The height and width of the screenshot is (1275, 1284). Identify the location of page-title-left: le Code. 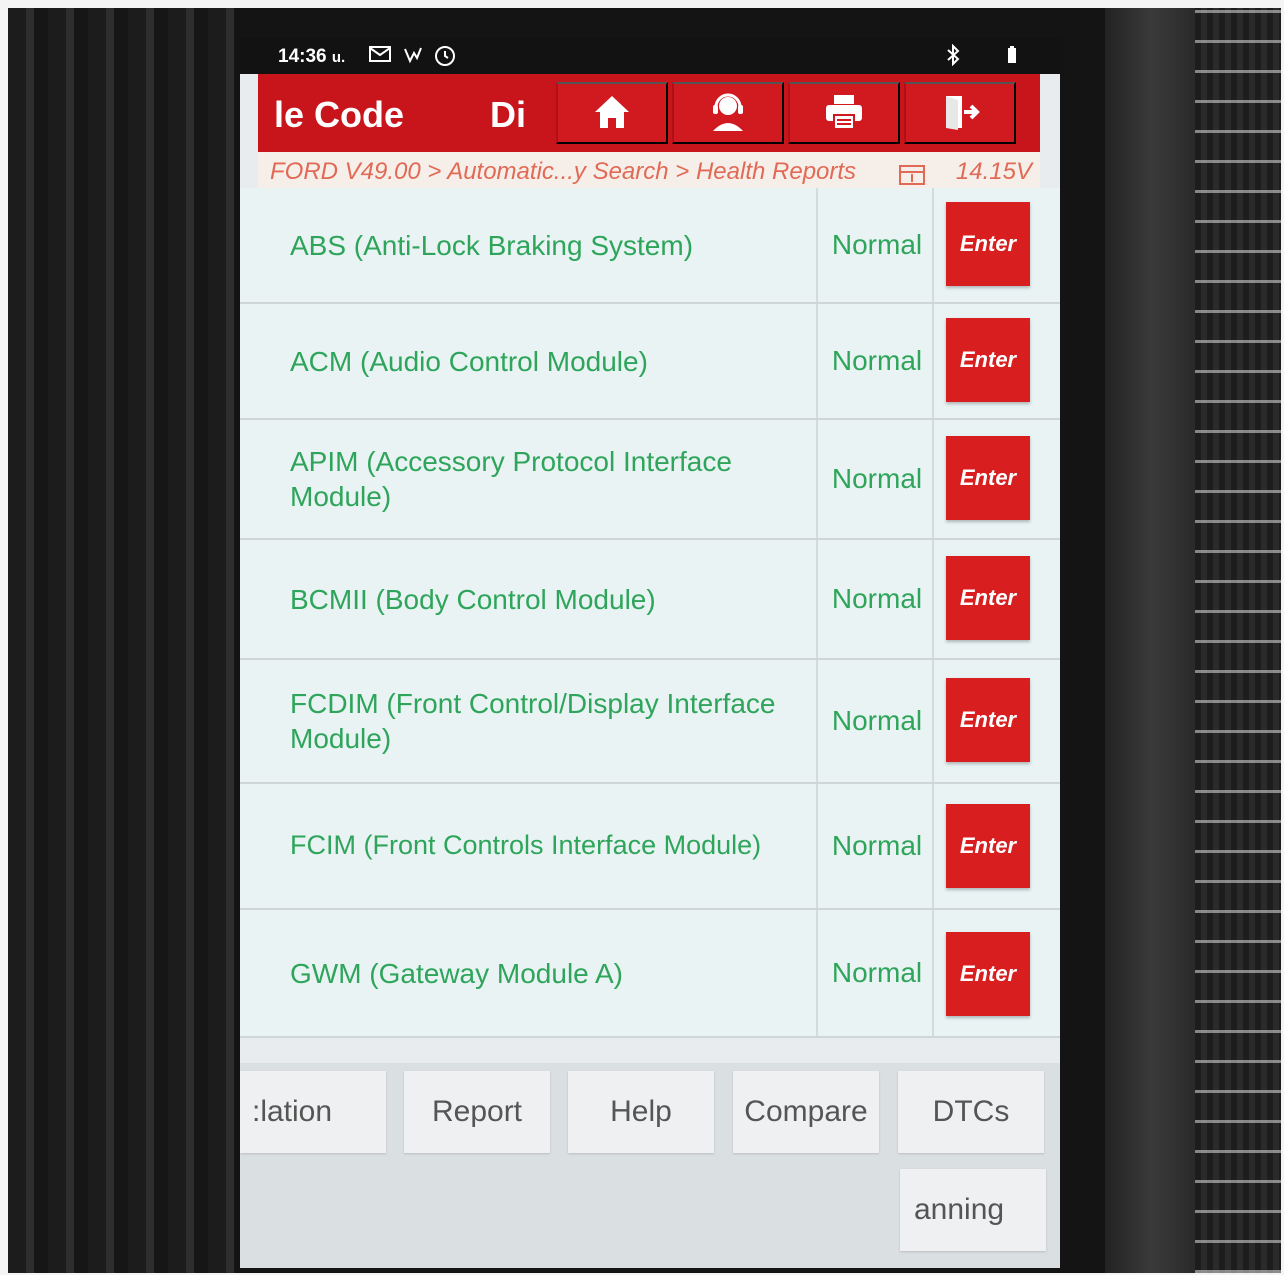
(339, 114).